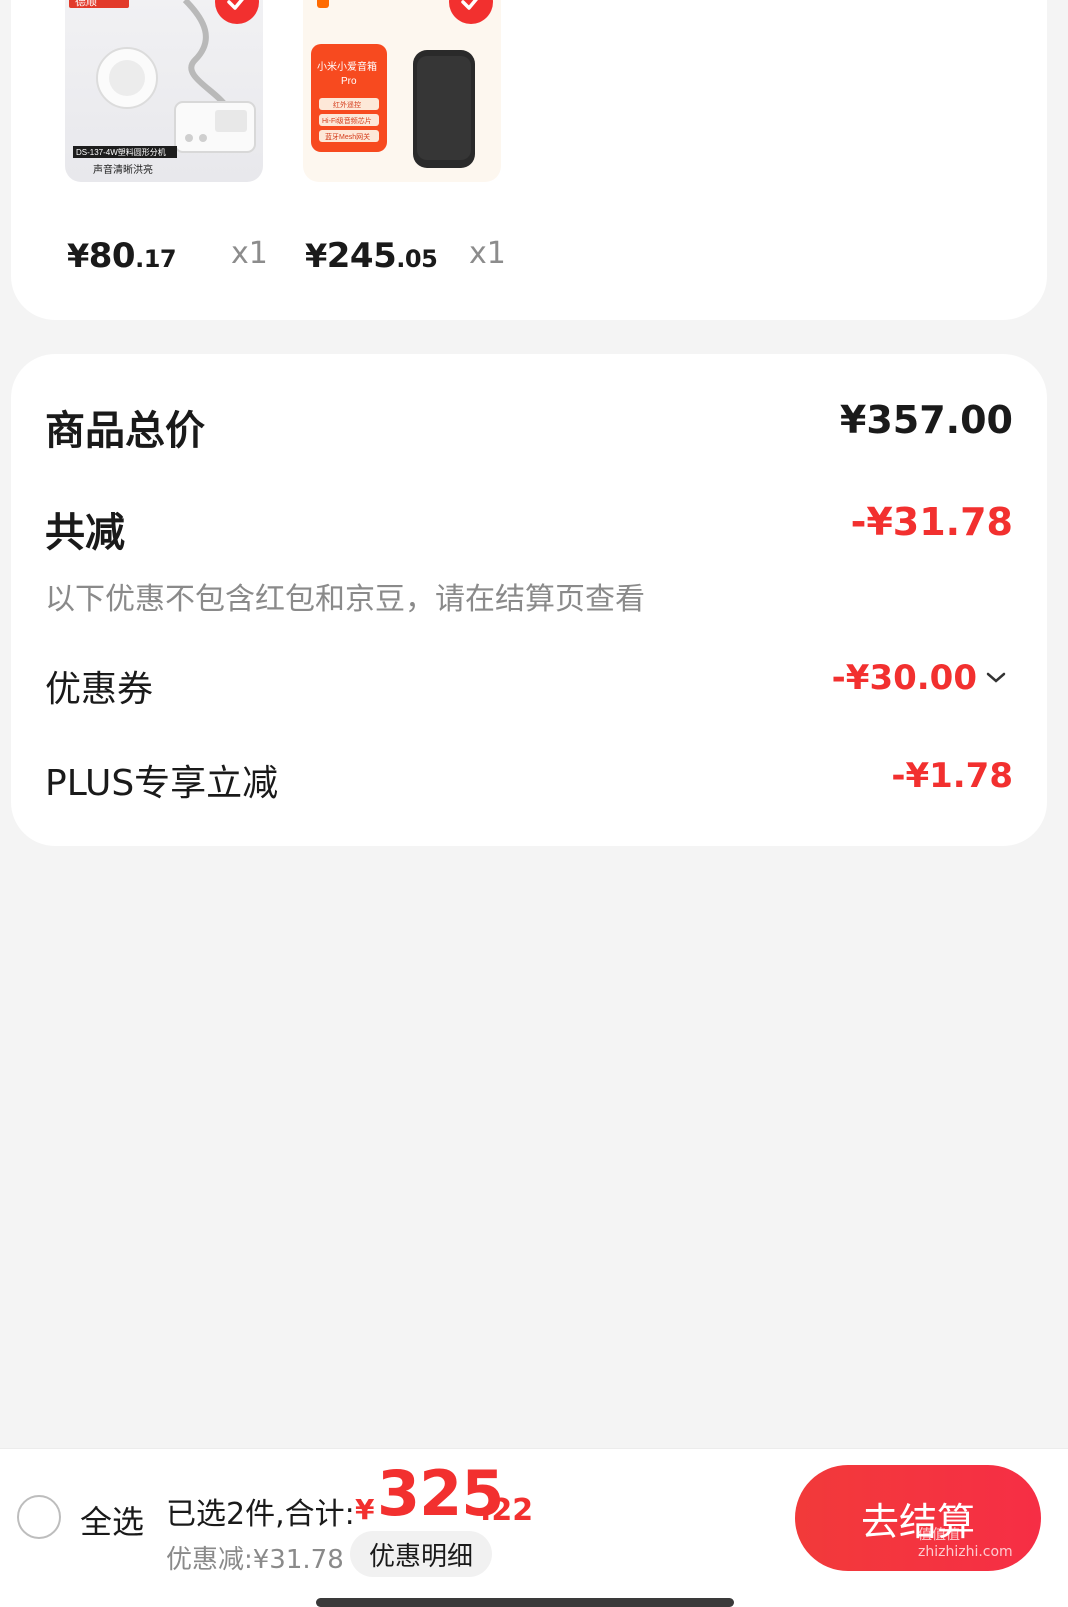  What do you see at coordinates (99, 689) in the screenshot?
I see `coupon-label: 优惠券` at bounding box center [99, 689].